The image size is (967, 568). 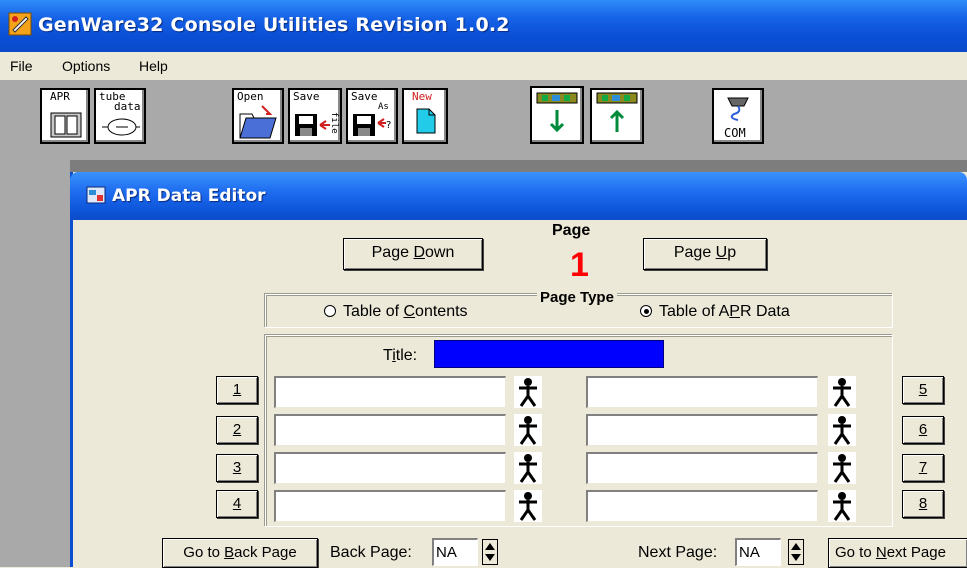 What do you see at coordinates (372, 125) in the screenshot?
I see `floppy-save-as-icon: ?` at bounding box center [372, 125].